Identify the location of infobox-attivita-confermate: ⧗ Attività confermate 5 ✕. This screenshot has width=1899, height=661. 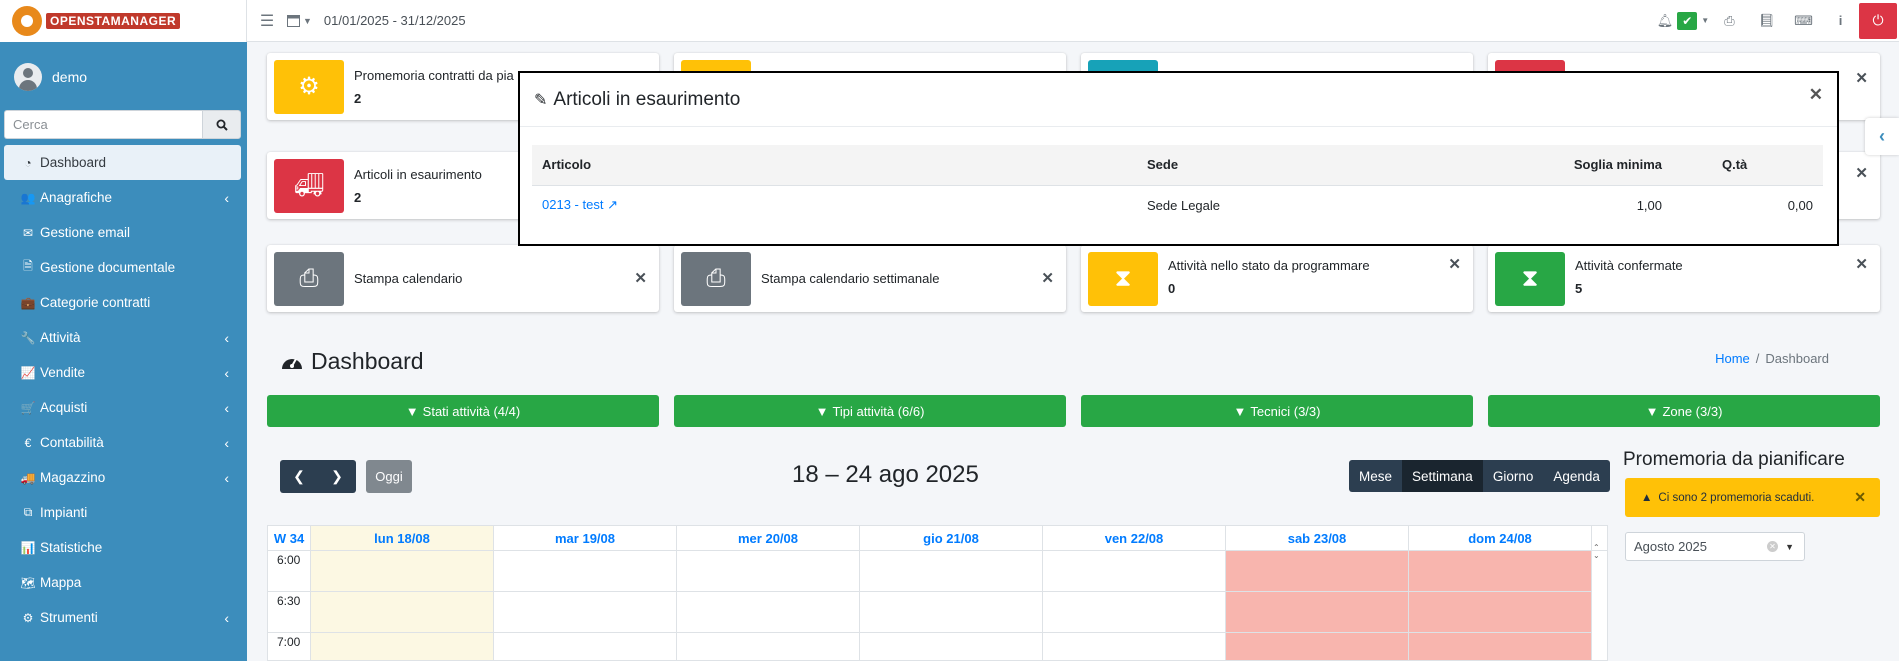
(1684, 278).